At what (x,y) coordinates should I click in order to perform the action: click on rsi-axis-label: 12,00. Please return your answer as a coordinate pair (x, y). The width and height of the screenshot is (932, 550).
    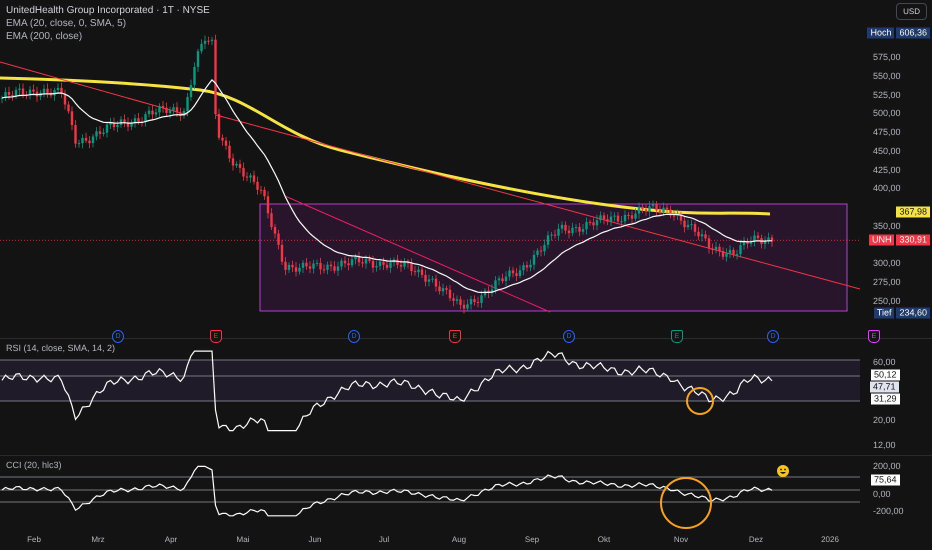
    Looking at the image, I should click on (884, 445).